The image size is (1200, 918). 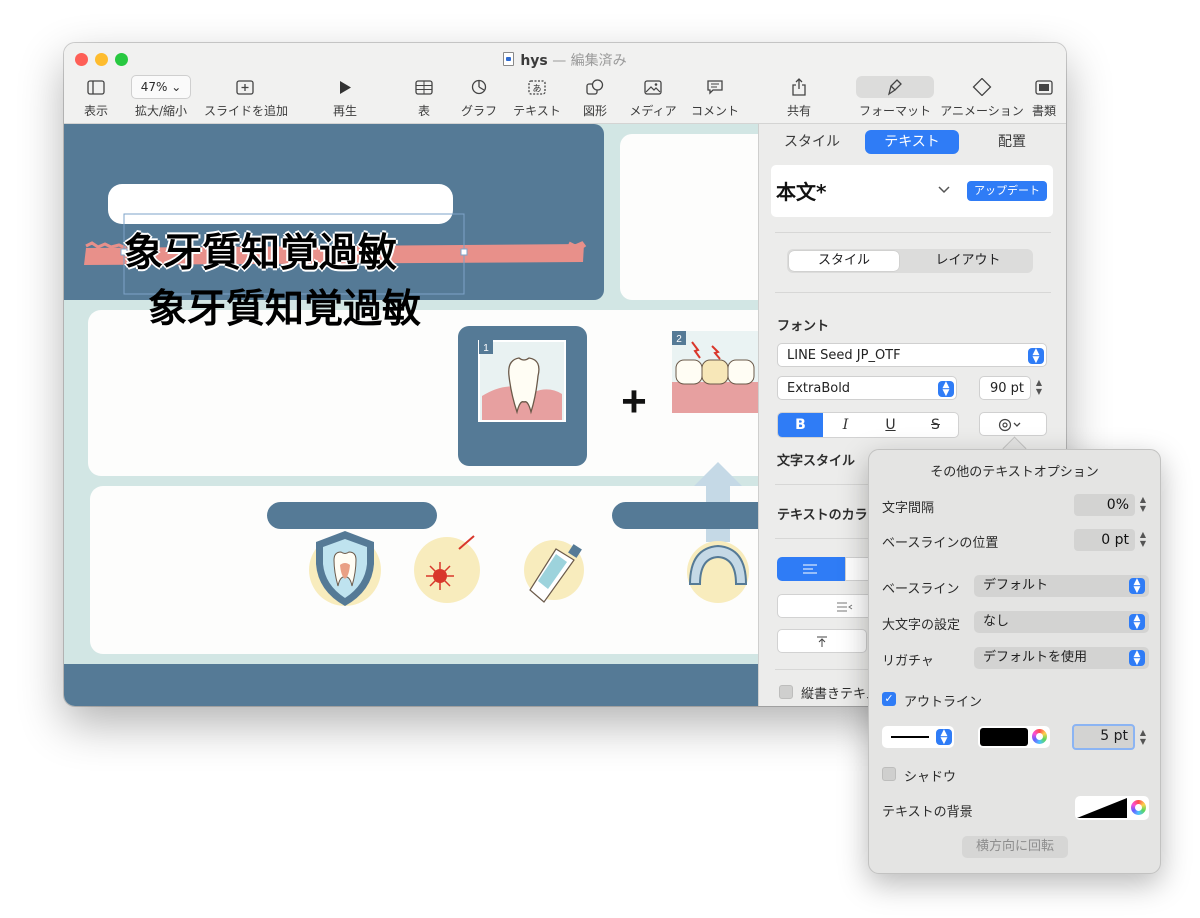 What do you see at coordinates (944, 190) in the screenshot?
I see `chevron-down-icon` at bounding box center [944, 190].